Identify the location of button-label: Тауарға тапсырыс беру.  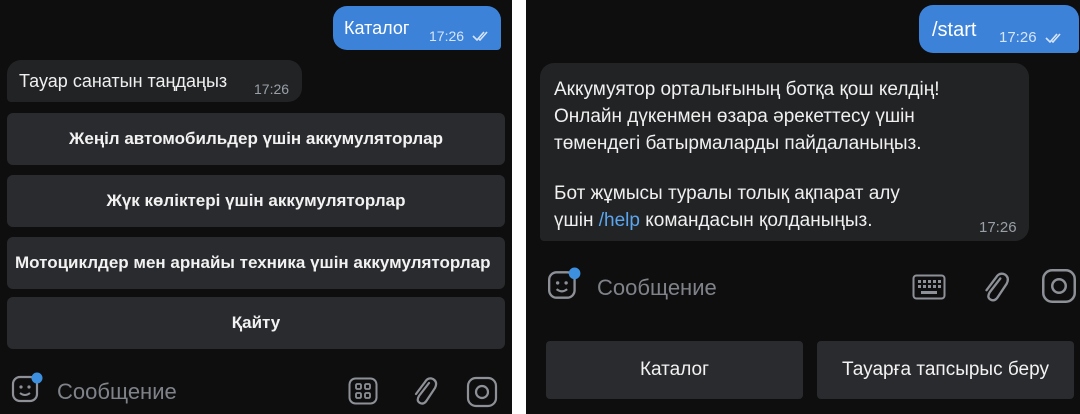
(945, 369).